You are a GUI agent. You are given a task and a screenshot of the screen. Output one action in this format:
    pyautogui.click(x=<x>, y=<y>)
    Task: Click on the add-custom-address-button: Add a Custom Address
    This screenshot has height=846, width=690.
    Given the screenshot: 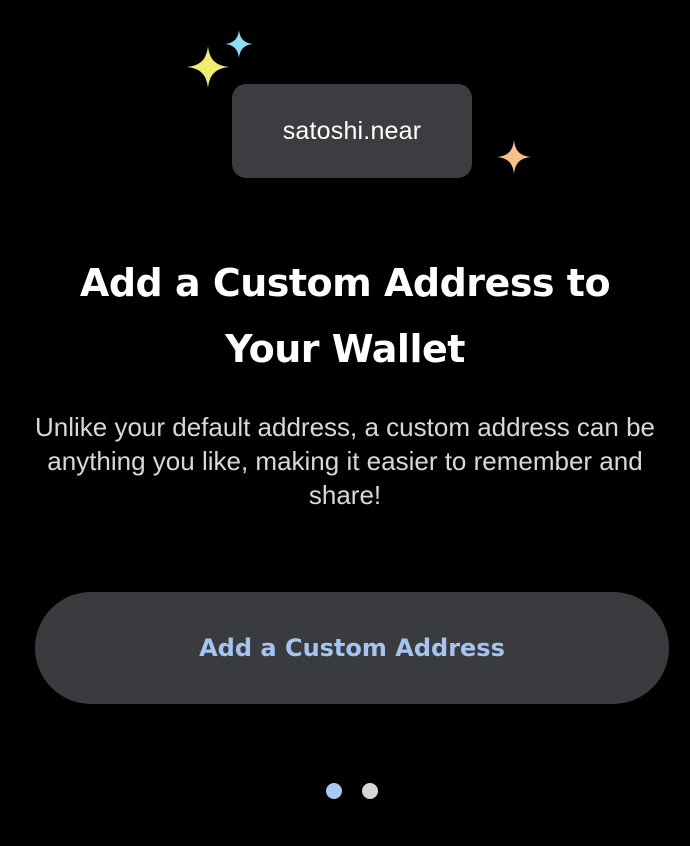 What is the action you would take?
    pyautogui.click(x=352, y=648)
    